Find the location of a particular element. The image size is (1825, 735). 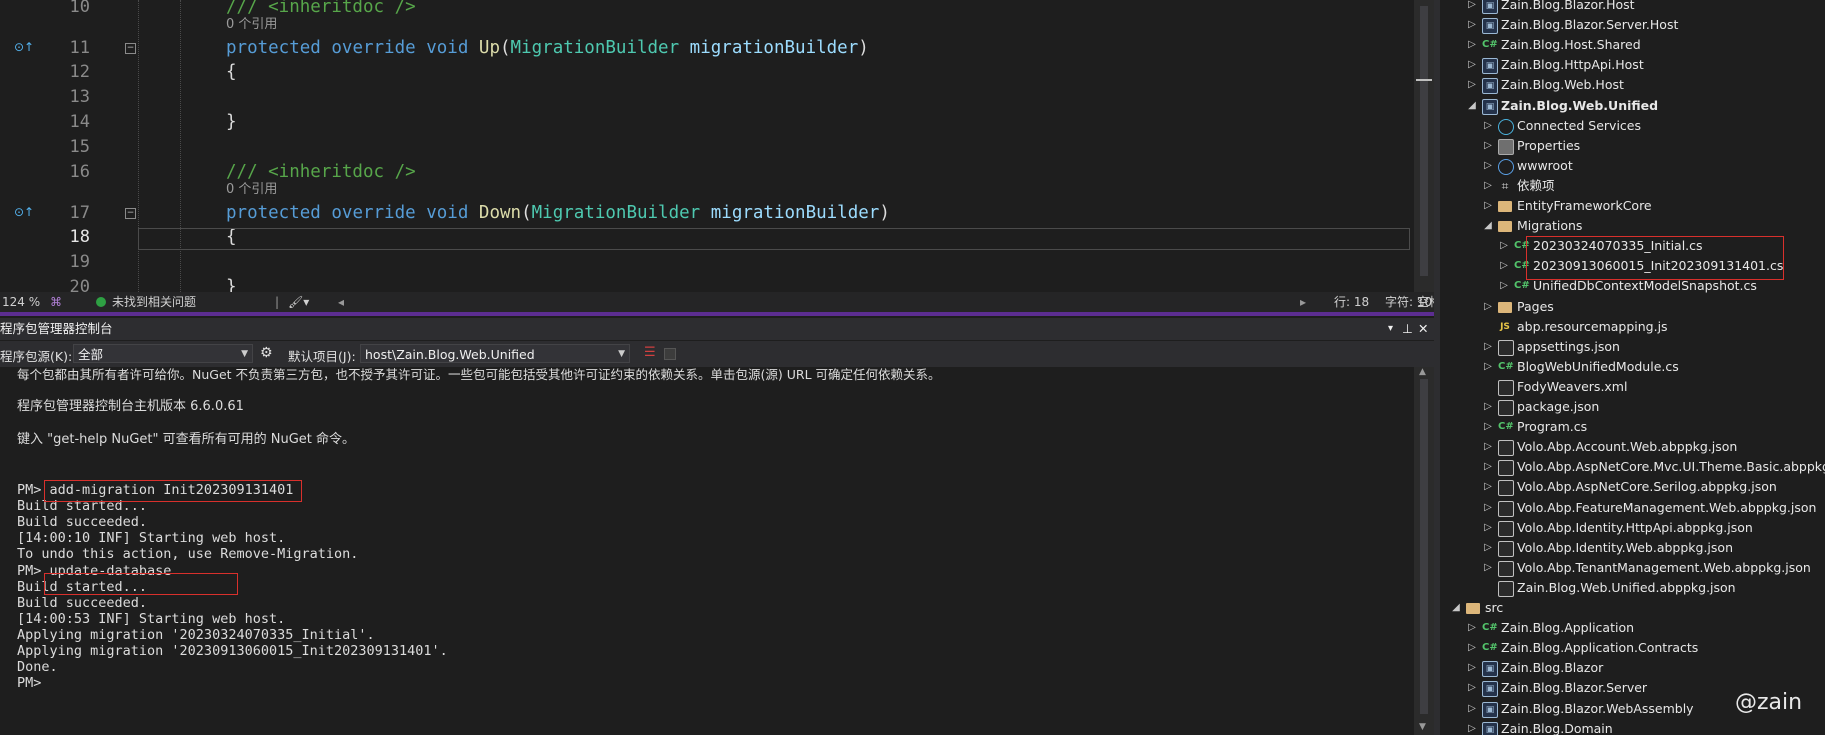

solution-tree-item: ▷ C# Program.cs is located at coordinates (1632, 427).